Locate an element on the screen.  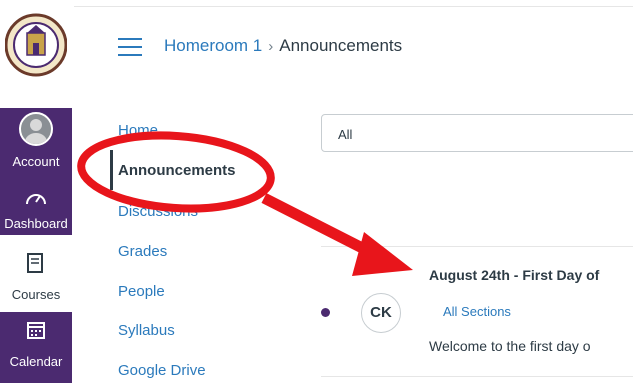
course-nav-announcements: Announcements is located at coordinates (177, 170).